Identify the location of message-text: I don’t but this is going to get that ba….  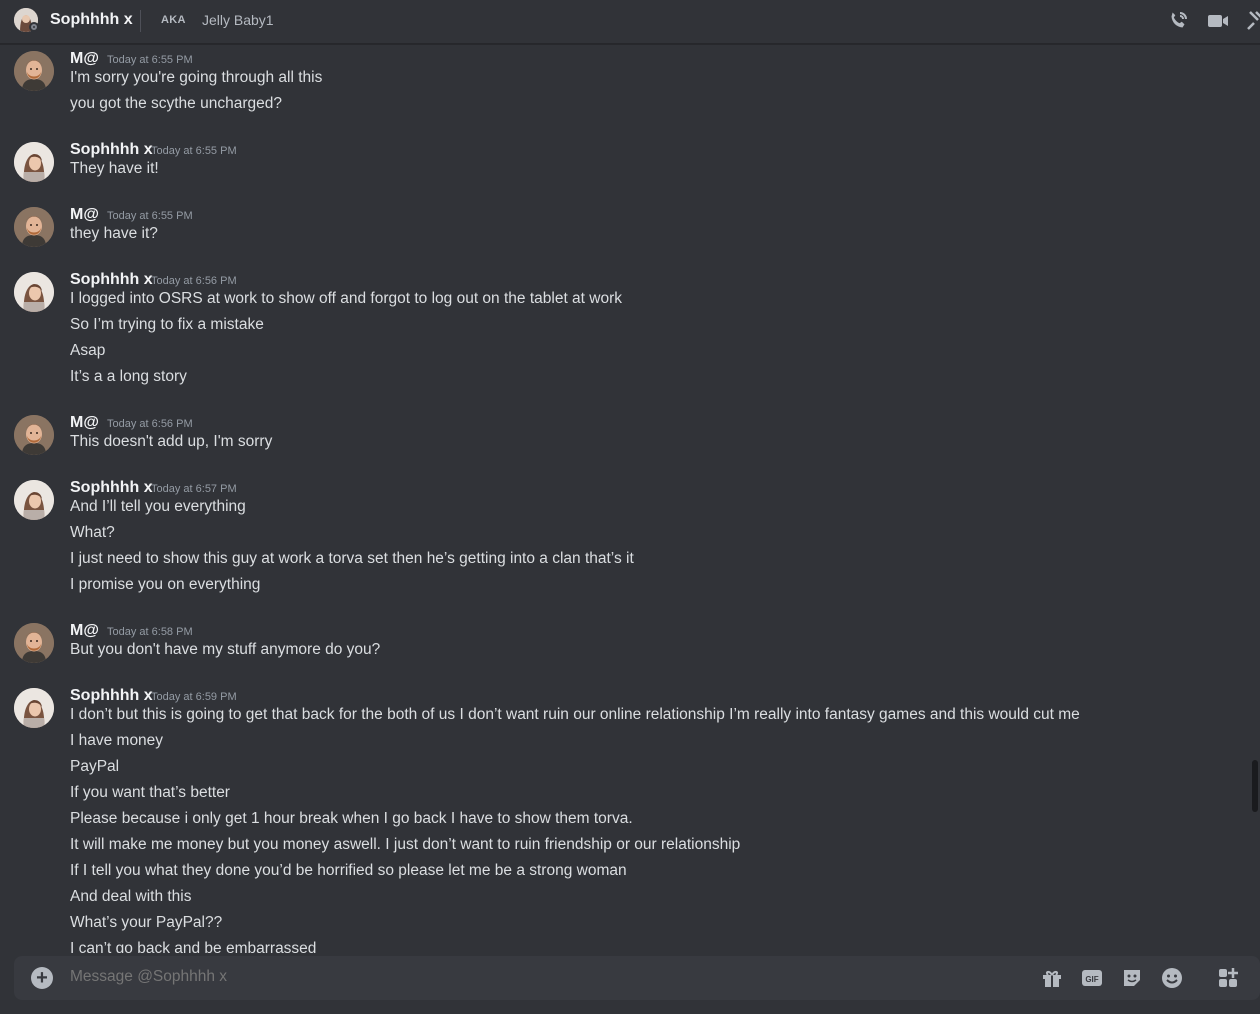
(575, 714).